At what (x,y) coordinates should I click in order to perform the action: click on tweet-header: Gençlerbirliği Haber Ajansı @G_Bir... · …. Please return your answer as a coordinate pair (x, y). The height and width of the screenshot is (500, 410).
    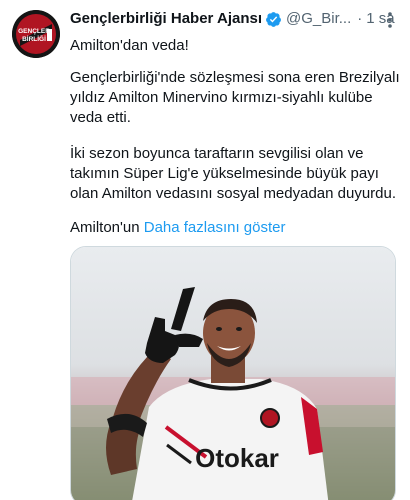
    Looking at the image, I should click on (235, 19).